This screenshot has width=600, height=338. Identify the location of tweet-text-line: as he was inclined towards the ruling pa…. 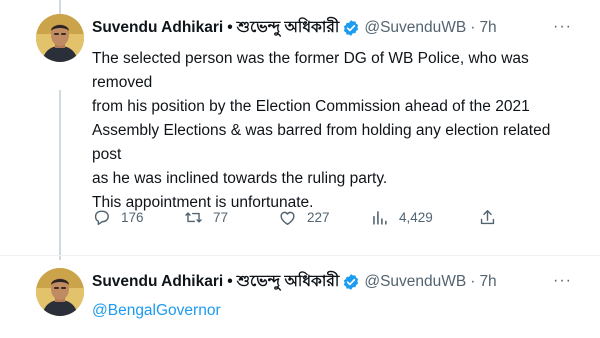
(240, 178).